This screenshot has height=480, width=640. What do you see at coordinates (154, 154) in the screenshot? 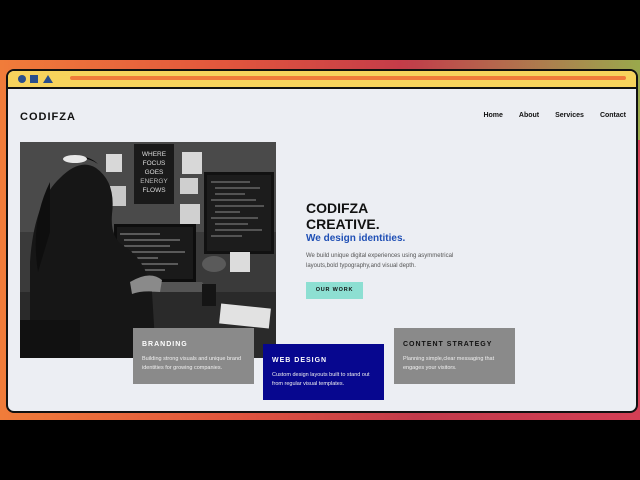
I see `poster-line-1: WHERE` at bounding box center [154, 154].